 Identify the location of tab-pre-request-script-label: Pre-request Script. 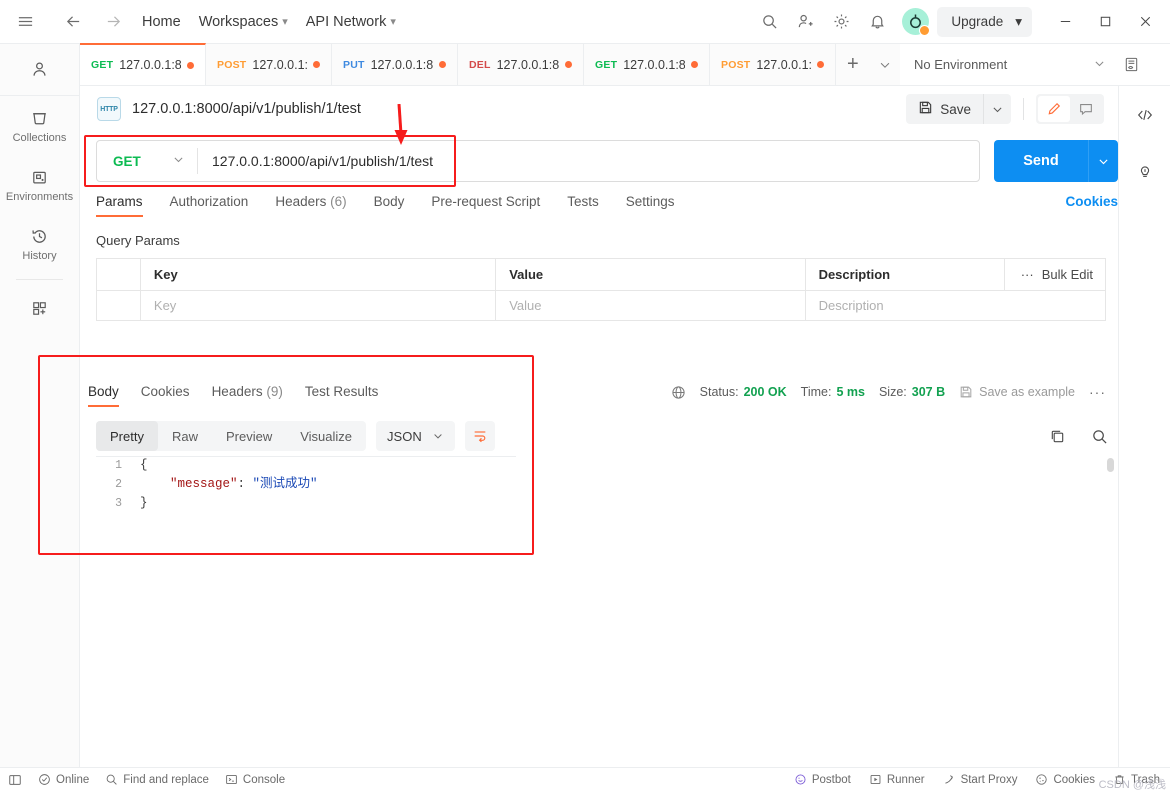
(486, 201).